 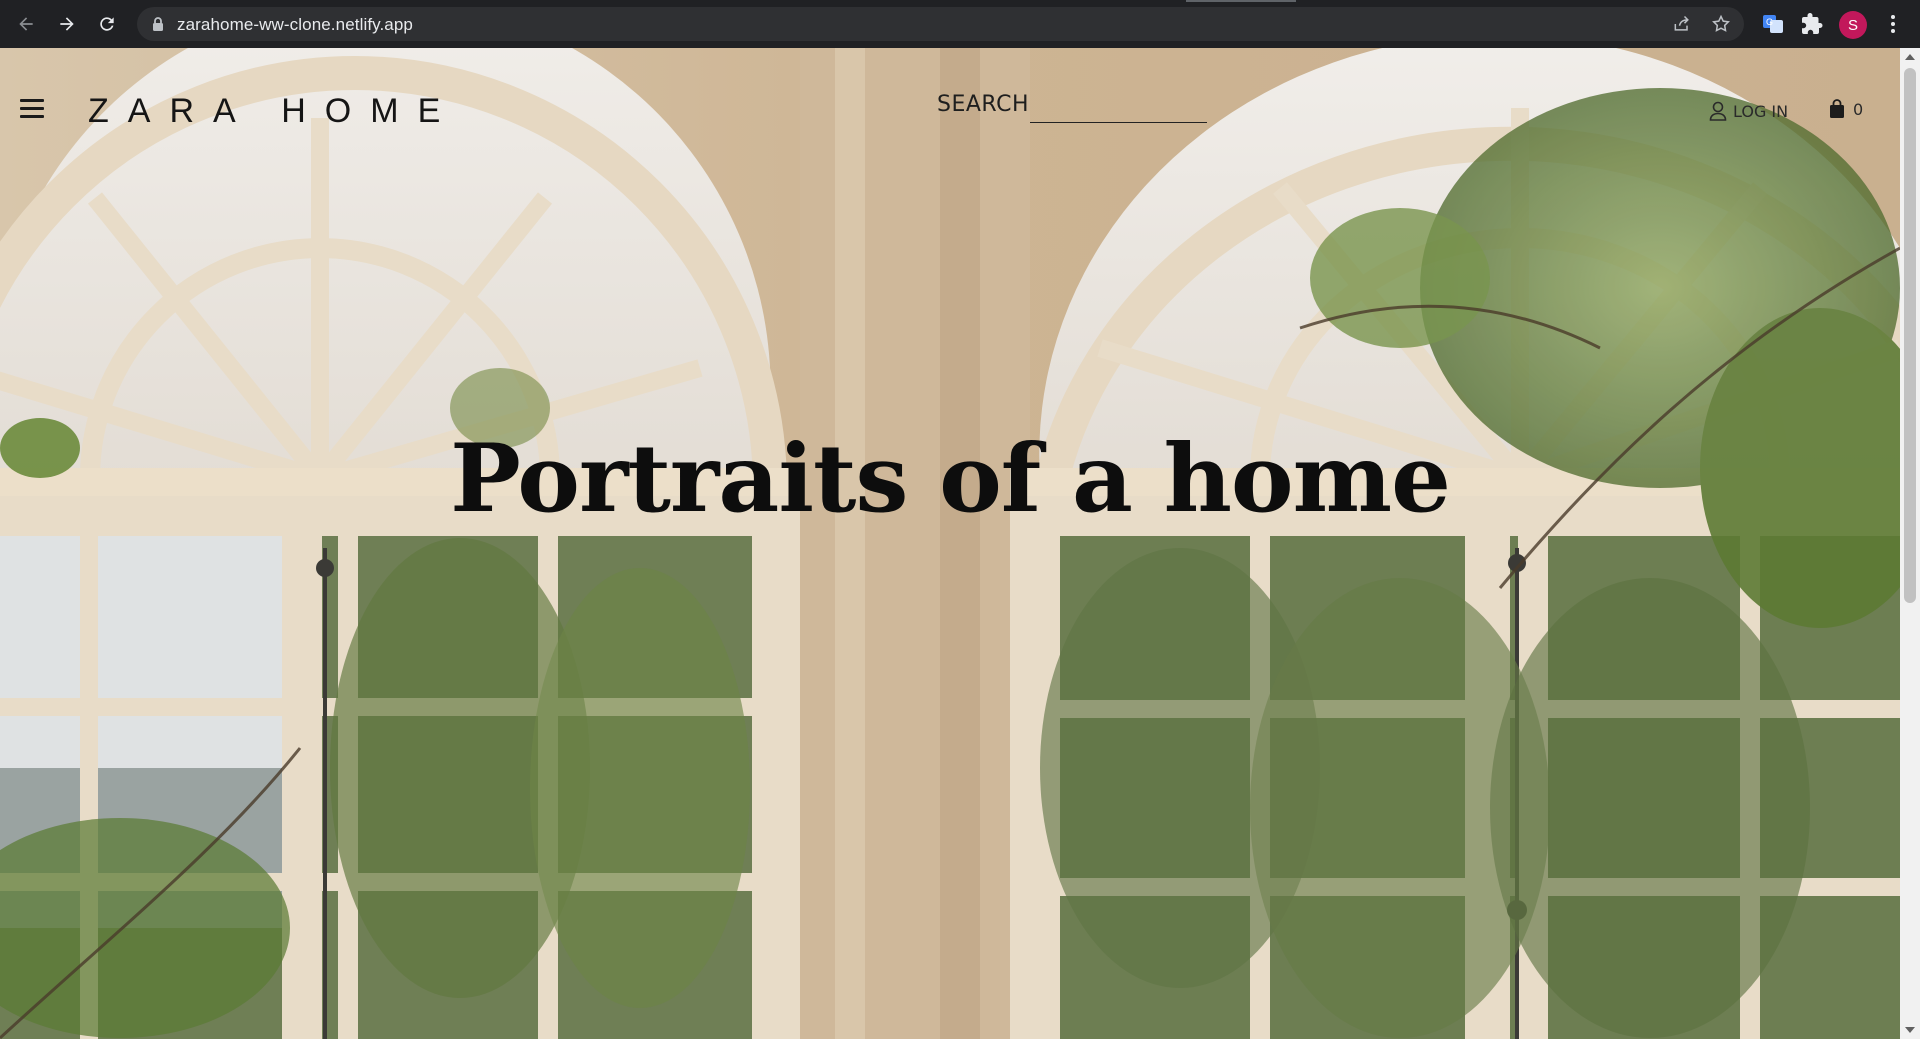 I want to click on hamburger-menu-button, so click(x=32, y=109).